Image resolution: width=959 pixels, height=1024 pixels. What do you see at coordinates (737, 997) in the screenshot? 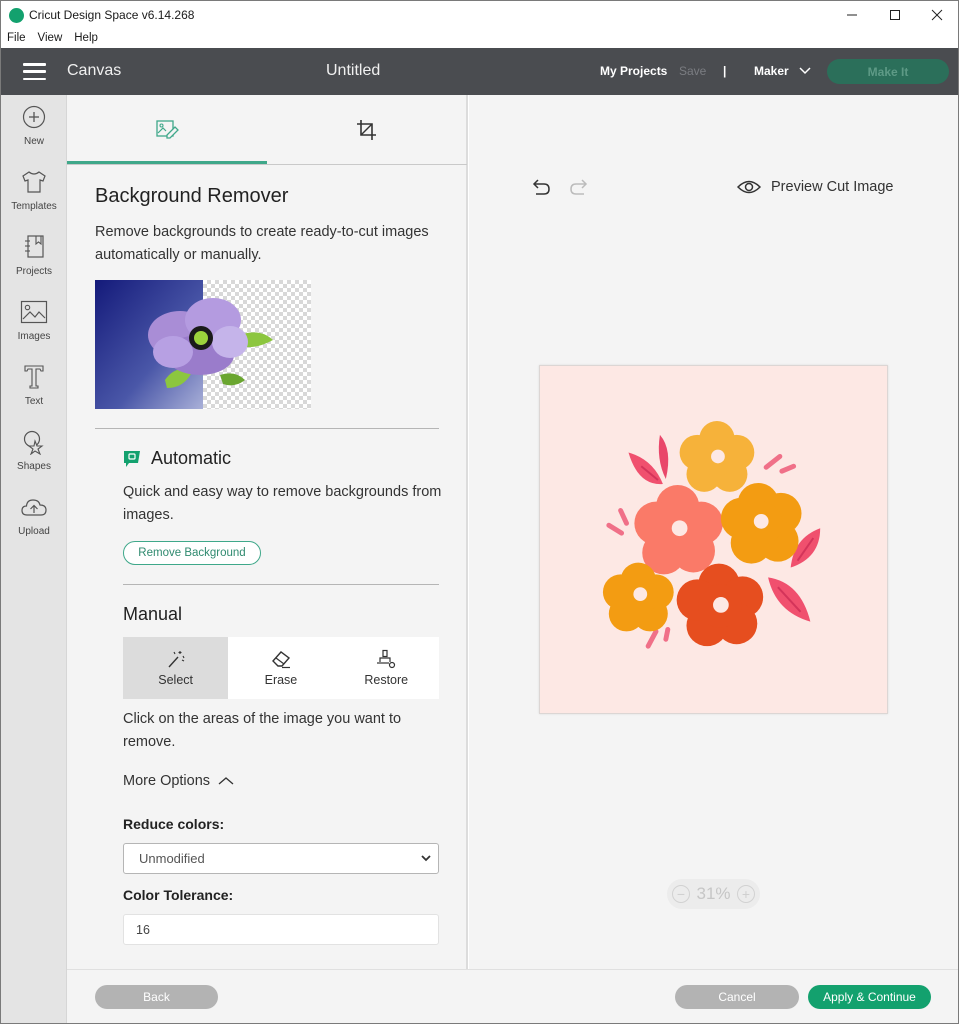
I see `cancel-button: Cancel` at bounding box center [737, 997].